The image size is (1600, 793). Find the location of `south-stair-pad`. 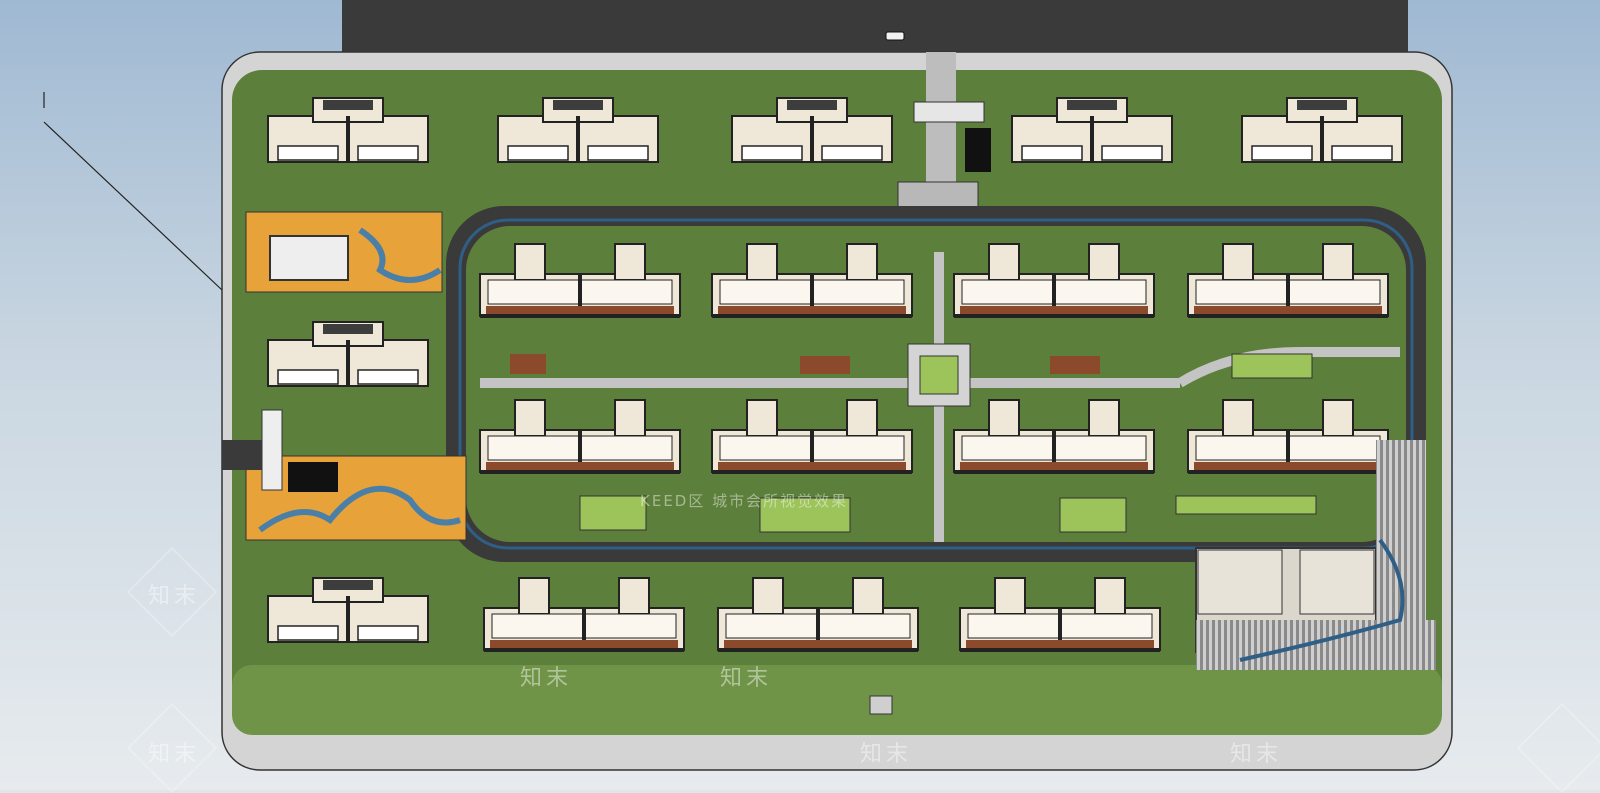

south-stair-pad is located at coordinates (881, 705).